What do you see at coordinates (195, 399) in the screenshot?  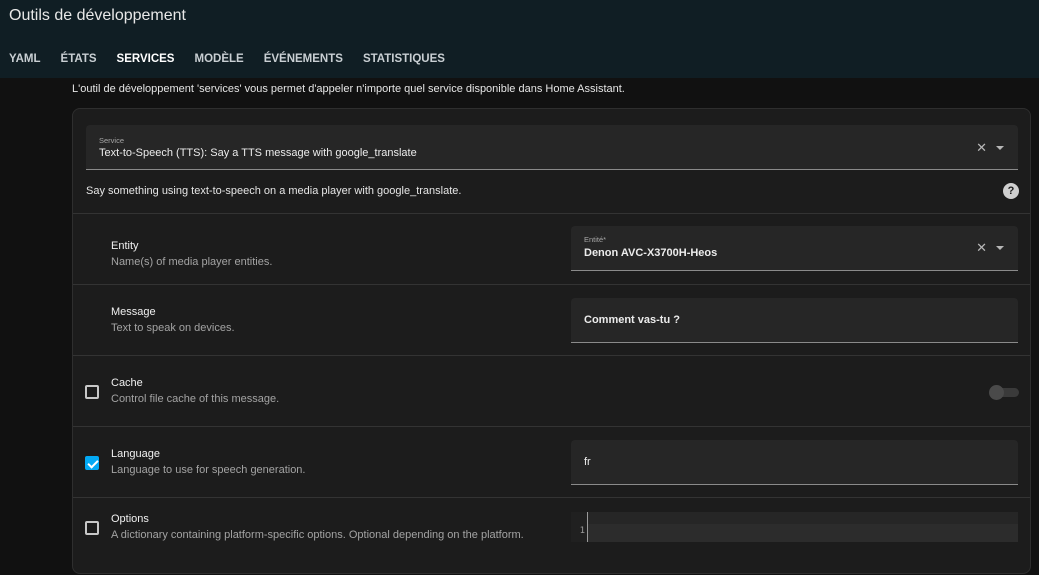 I see `field-description: Control file cache of this message.` at bounding box center [195, 399].